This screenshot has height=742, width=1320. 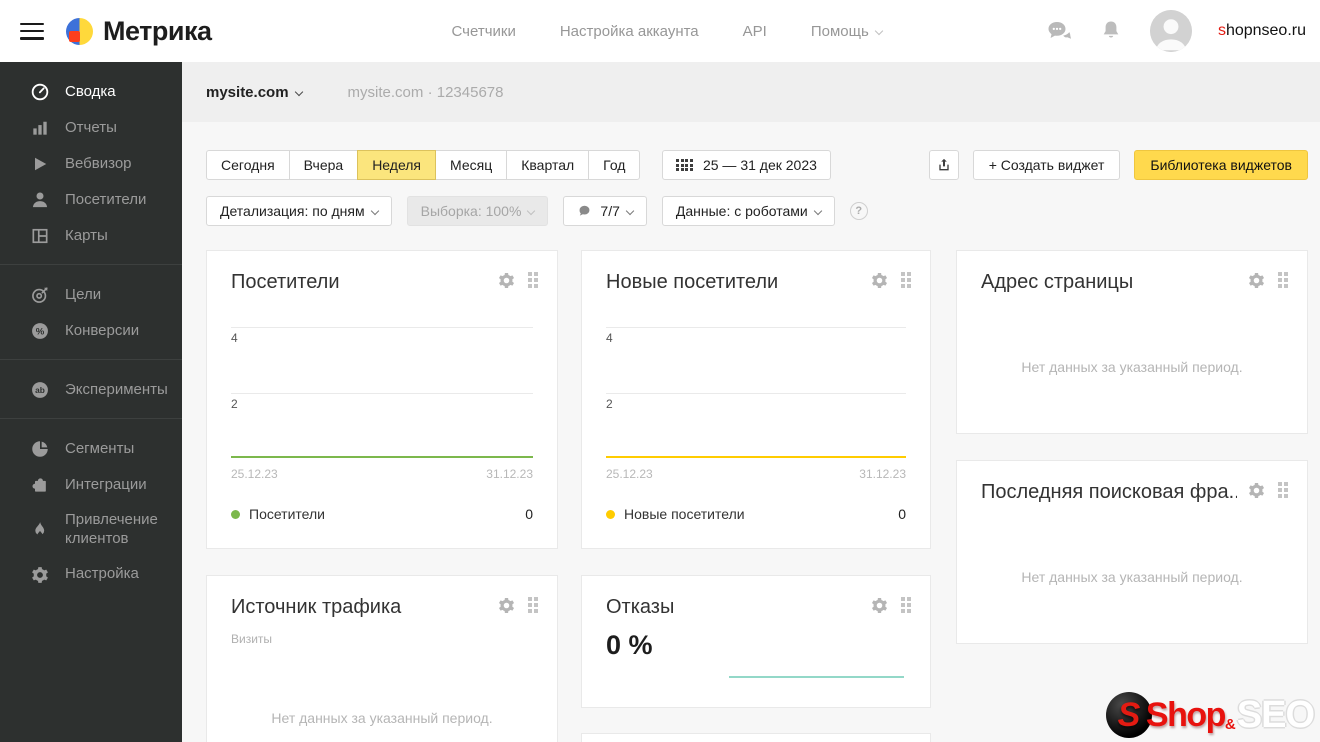 I want to click on sidebar-item-visitors: Посетители, so click(x=91, y=200).